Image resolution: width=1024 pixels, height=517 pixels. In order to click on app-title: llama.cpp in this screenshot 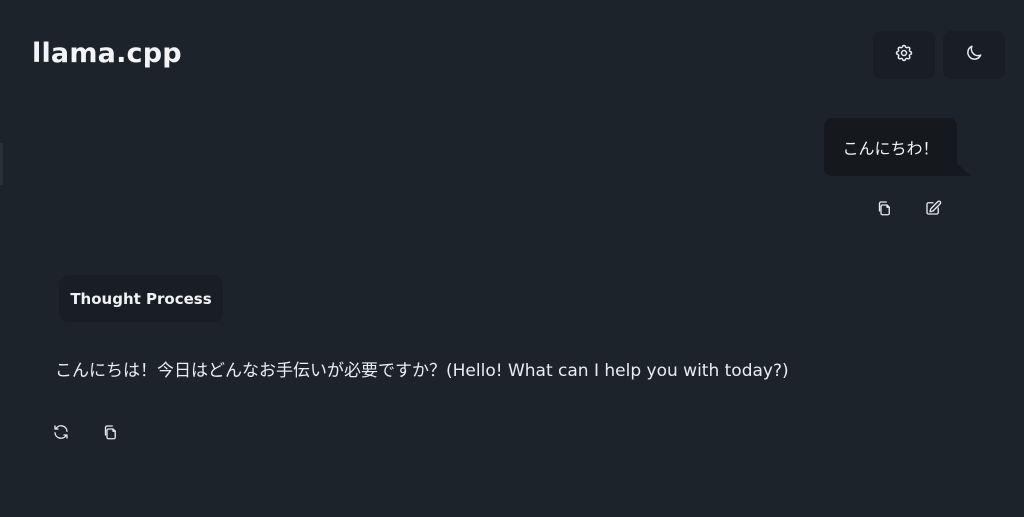, I will do `click(107, 53)`.